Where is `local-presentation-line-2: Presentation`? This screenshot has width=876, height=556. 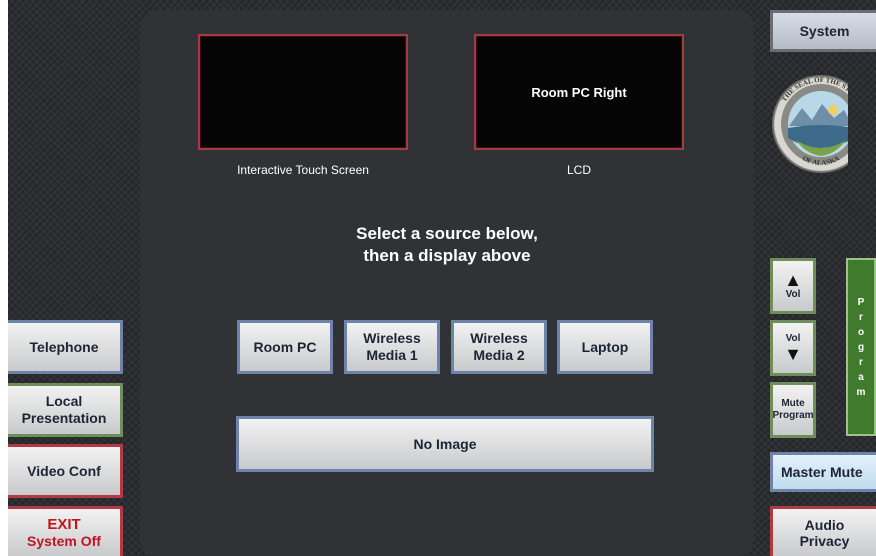
local-presentation-line-2: Presentation is located at coordinates (64, 418).